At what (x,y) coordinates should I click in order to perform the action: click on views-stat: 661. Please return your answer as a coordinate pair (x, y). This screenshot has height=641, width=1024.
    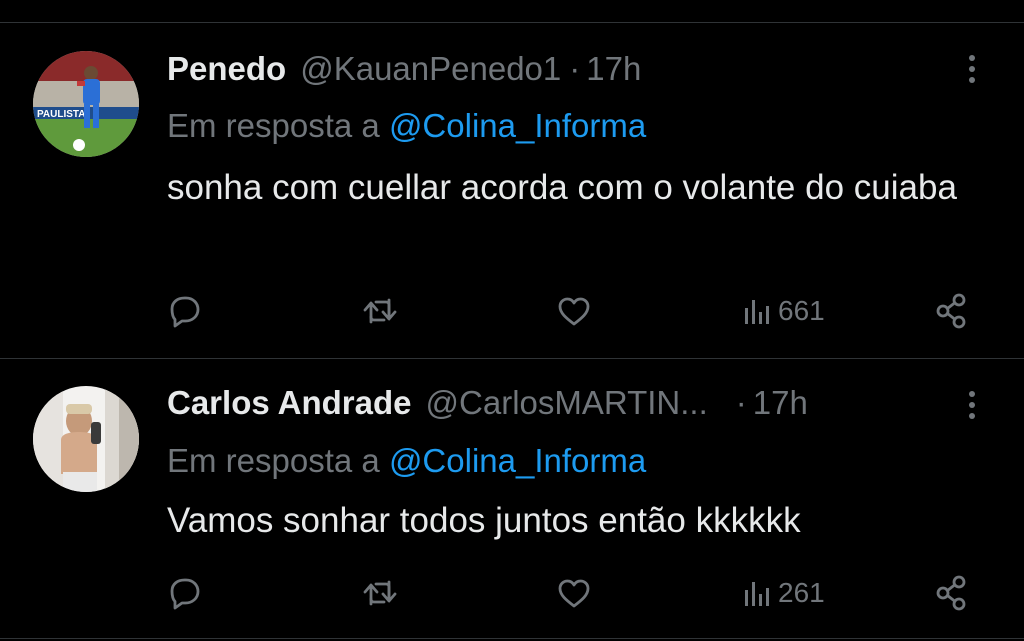
    Looking at the image, I should click on (783, 311).